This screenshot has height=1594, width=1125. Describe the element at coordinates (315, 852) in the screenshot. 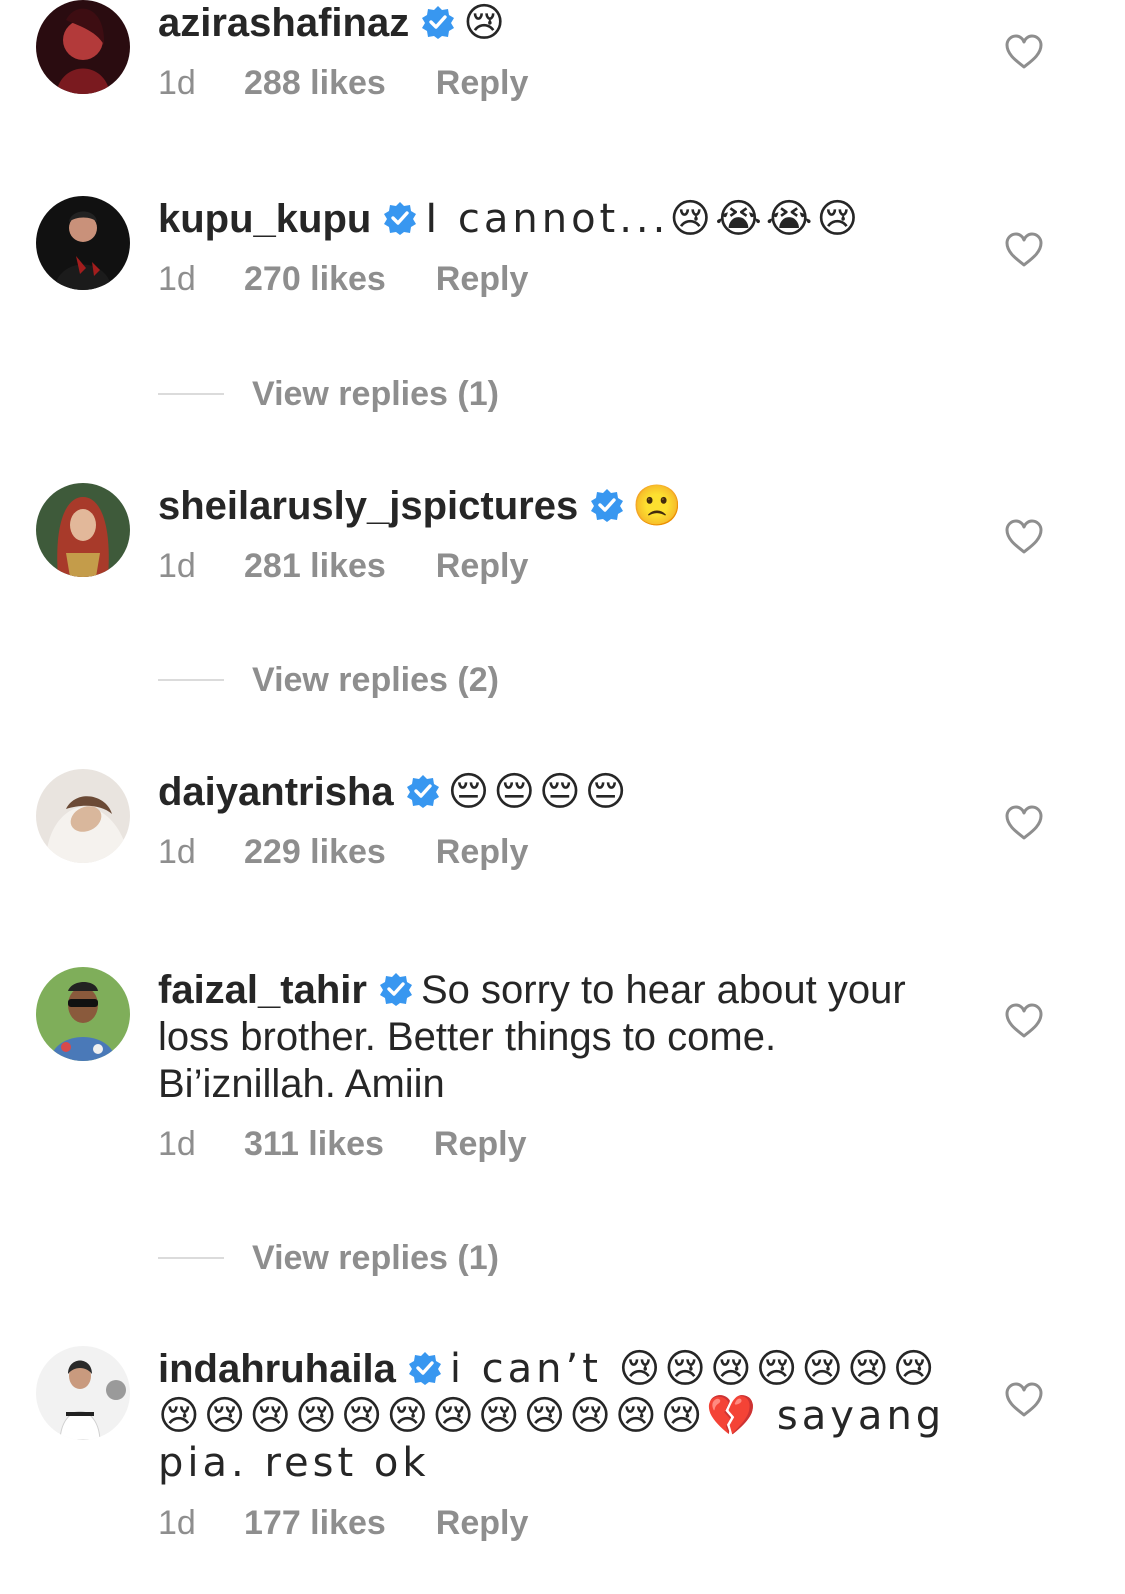

I see `likes-count: 229 likes` at that location.